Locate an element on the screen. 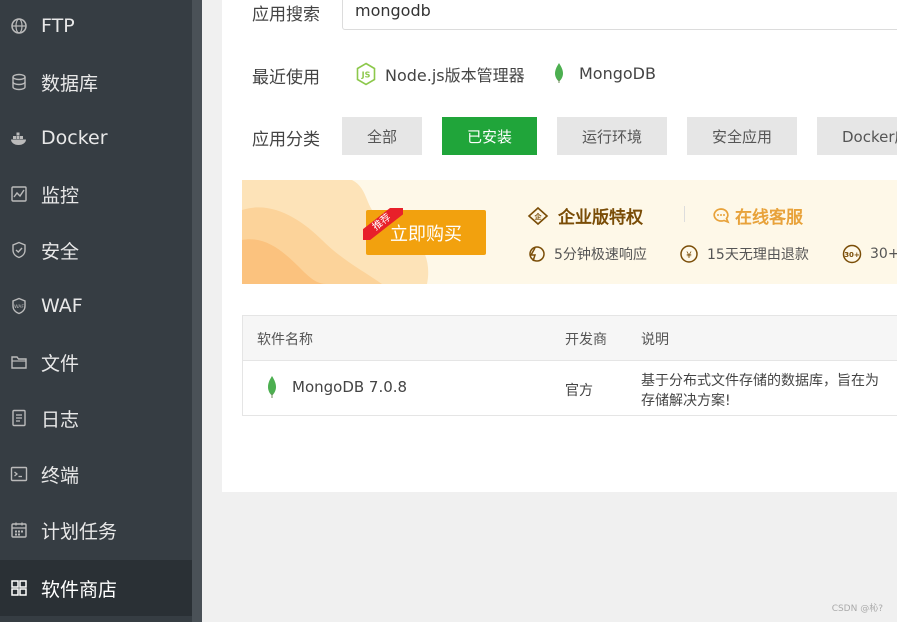 The width and height of the screenshot is (897, 622). svg-text: WAF is located at coordinates (19, 307).